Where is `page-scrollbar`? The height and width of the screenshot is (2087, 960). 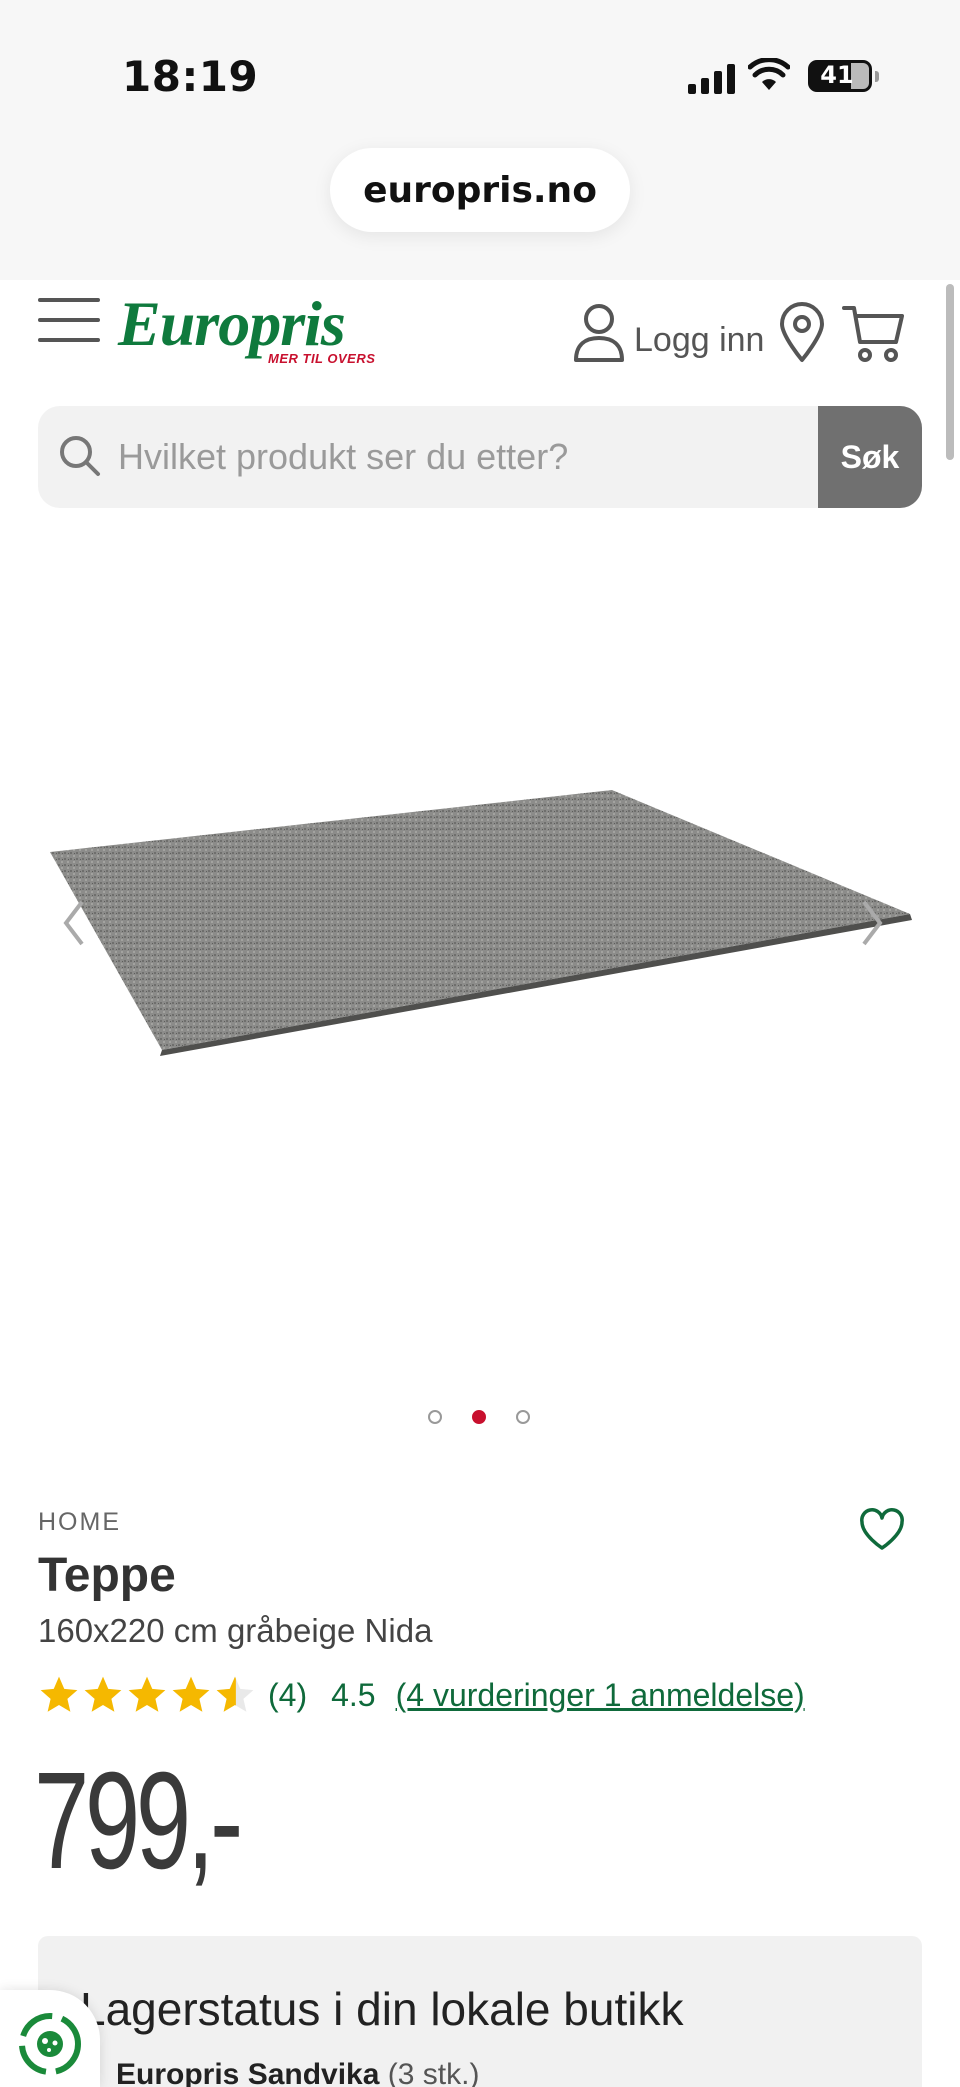
page-scrollbar is located at coordinates (950, 372).